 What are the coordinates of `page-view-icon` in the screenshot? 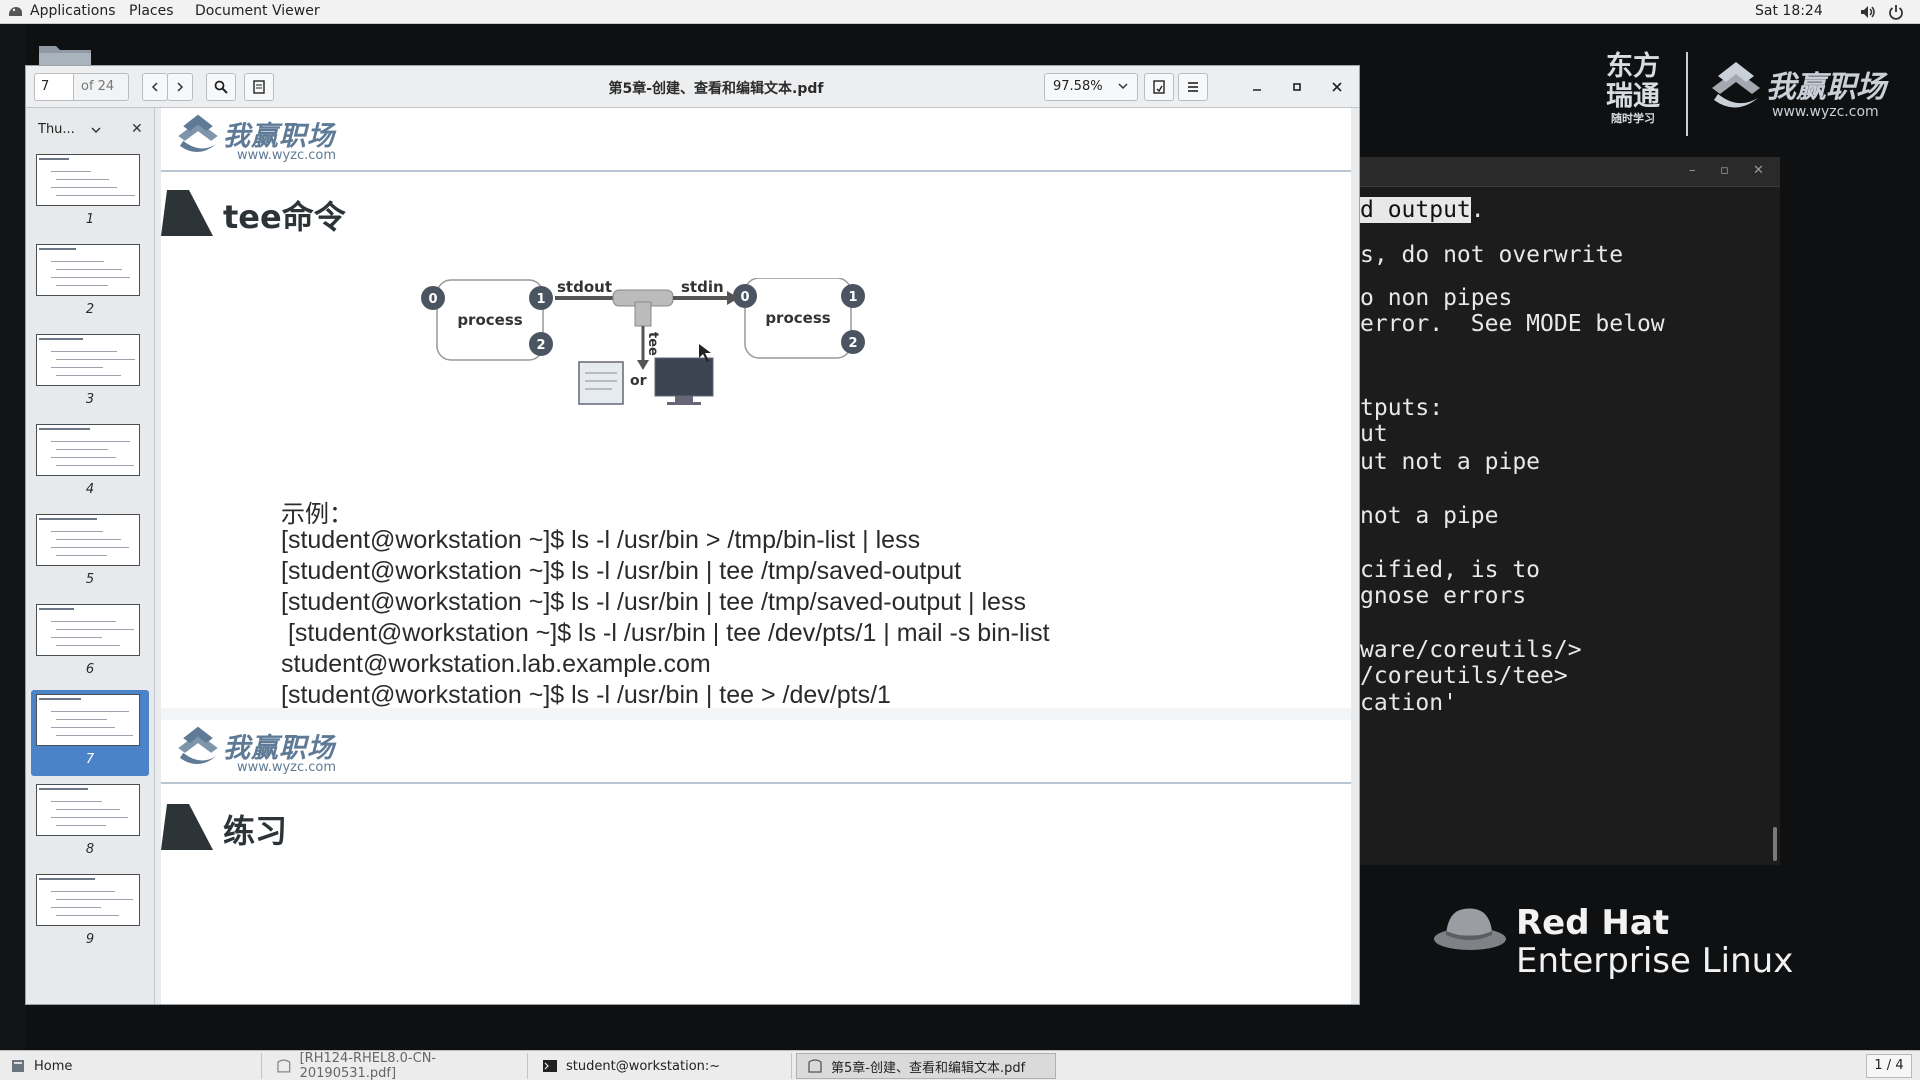 It's located at (1159, 87).